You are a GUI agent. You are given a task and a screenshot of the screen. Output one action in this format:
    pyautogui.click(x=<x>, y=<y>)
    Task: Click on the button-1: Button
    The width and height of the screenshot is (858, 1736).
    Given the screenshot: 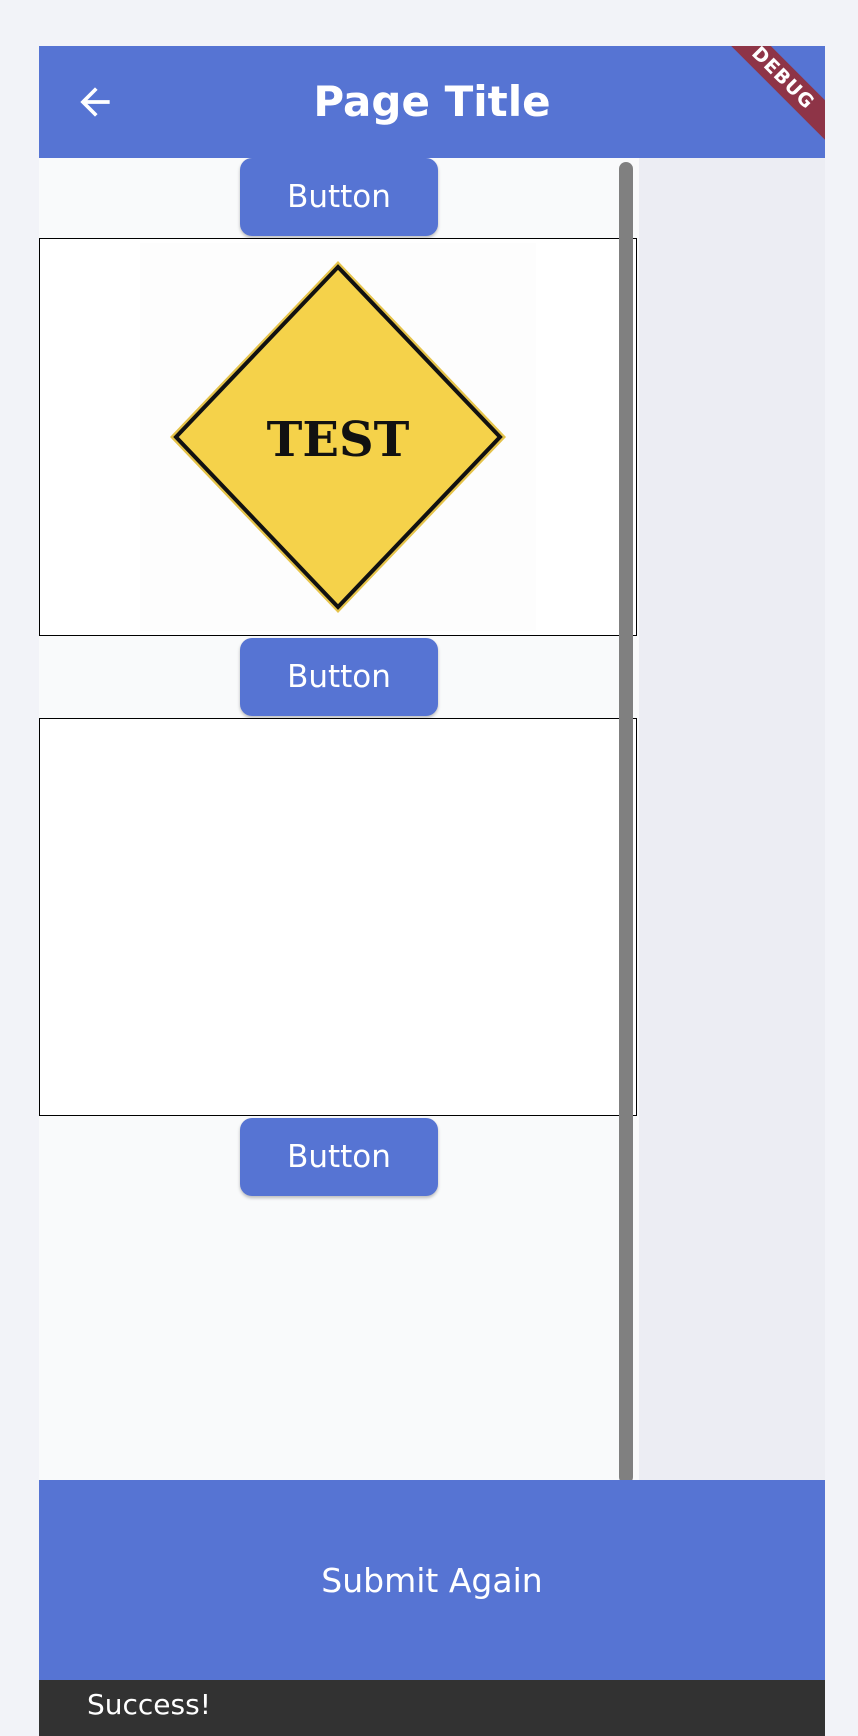 What is the action you would take?
    pyautogui.click(x=339, y=197)
    